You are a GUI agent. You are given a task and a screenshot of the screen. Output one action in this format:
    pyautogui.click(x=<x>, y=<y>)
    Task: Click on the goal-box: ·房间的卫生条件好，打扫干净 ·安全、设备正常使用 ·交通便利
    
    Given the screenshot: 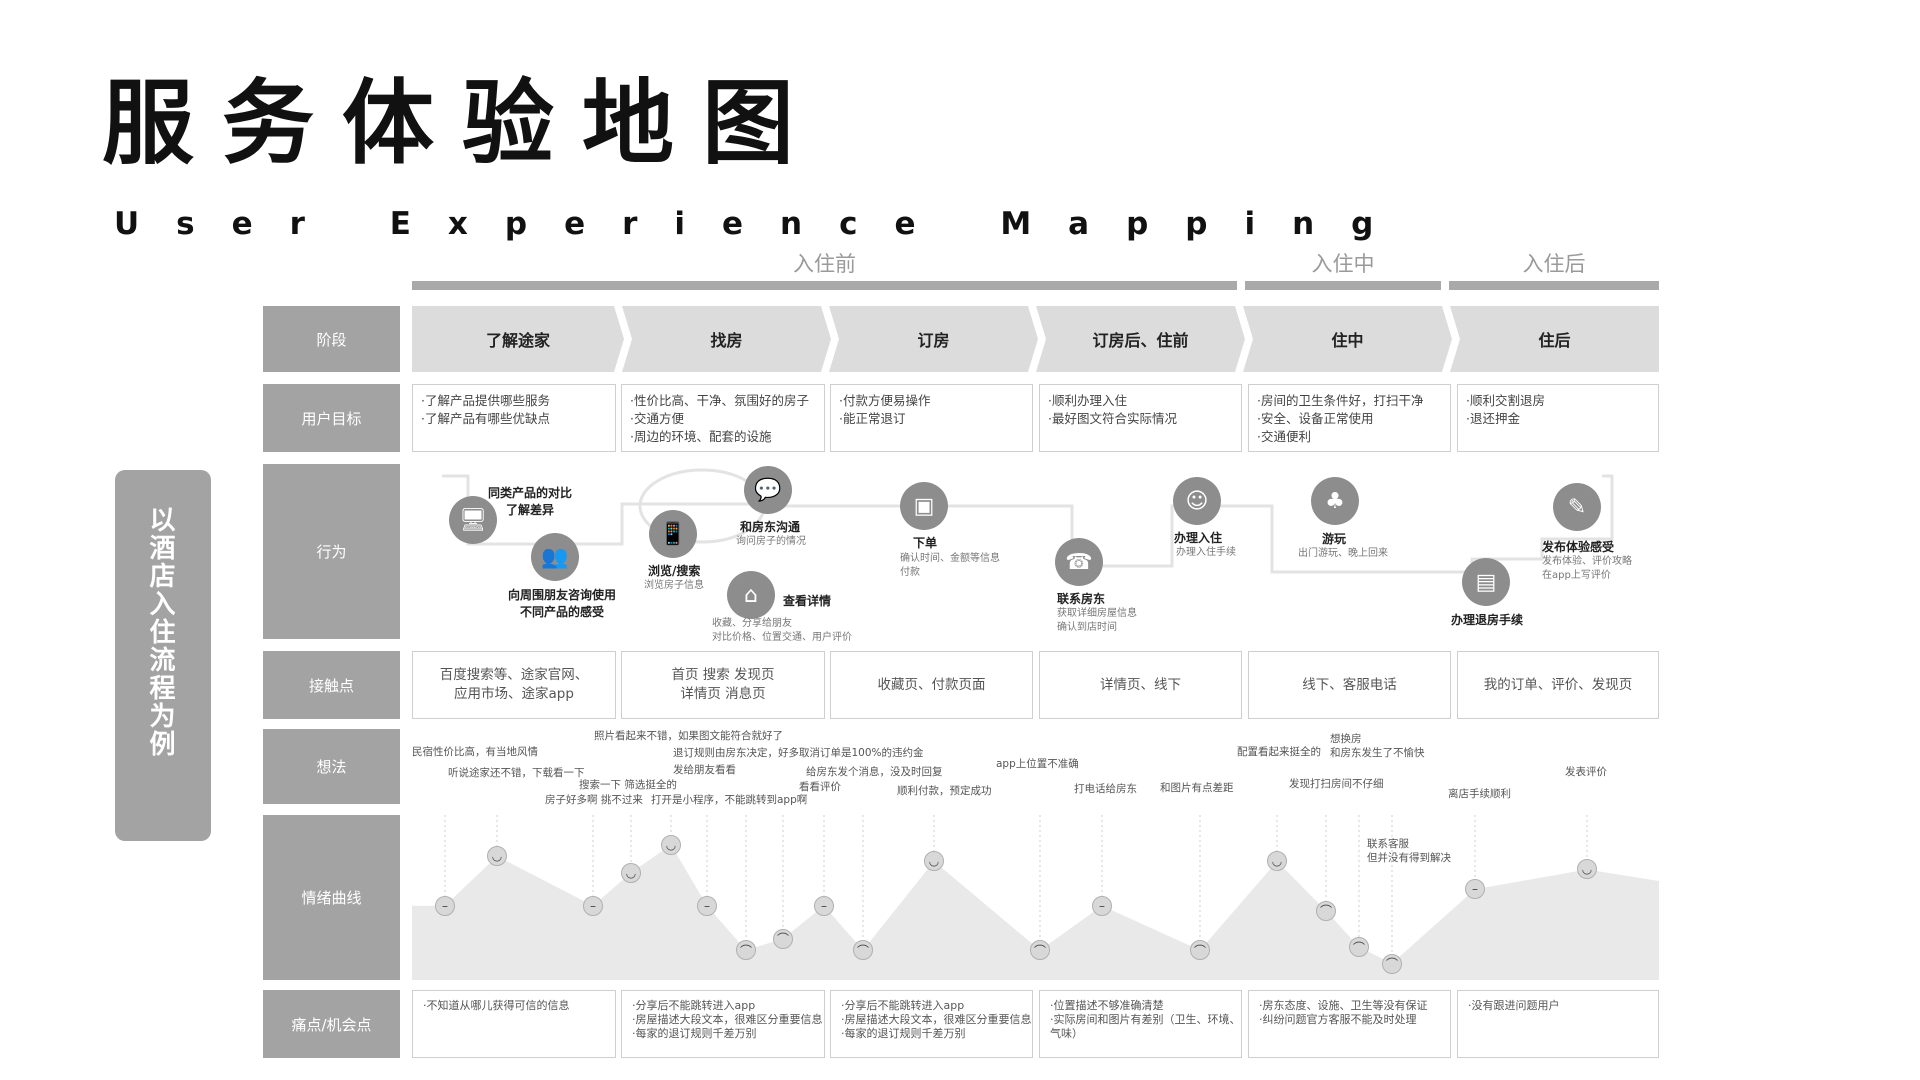 What is the action you would take?
    pyautogui.click(x=1349, y=418)
    